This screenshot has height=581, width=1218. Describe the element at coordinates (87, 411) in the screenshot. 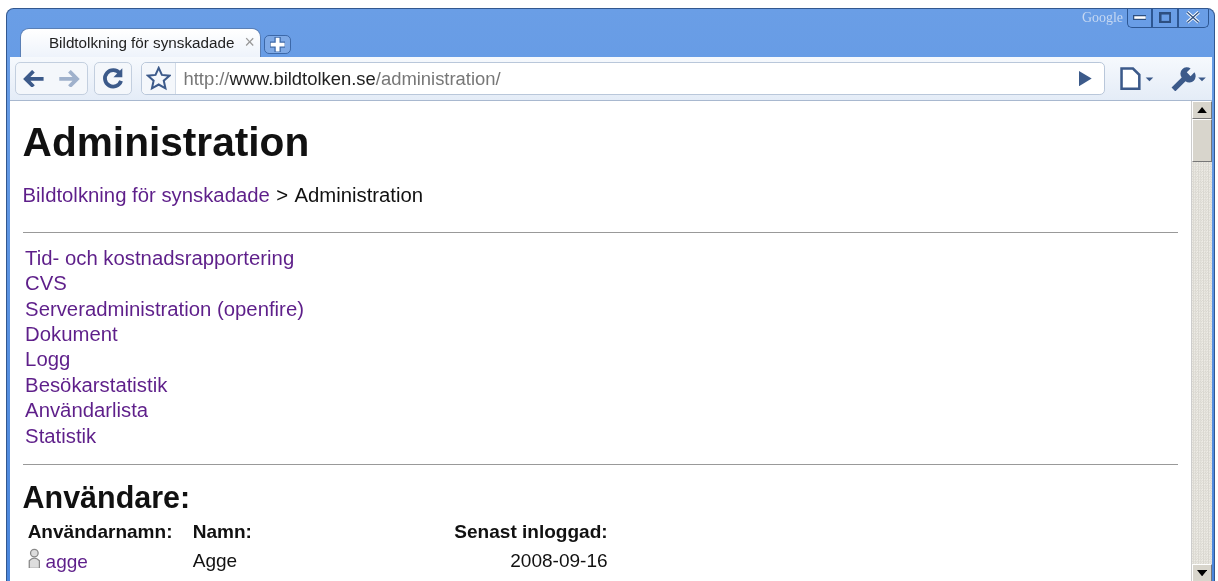

I see `admin-link: Användarlista` at that location.